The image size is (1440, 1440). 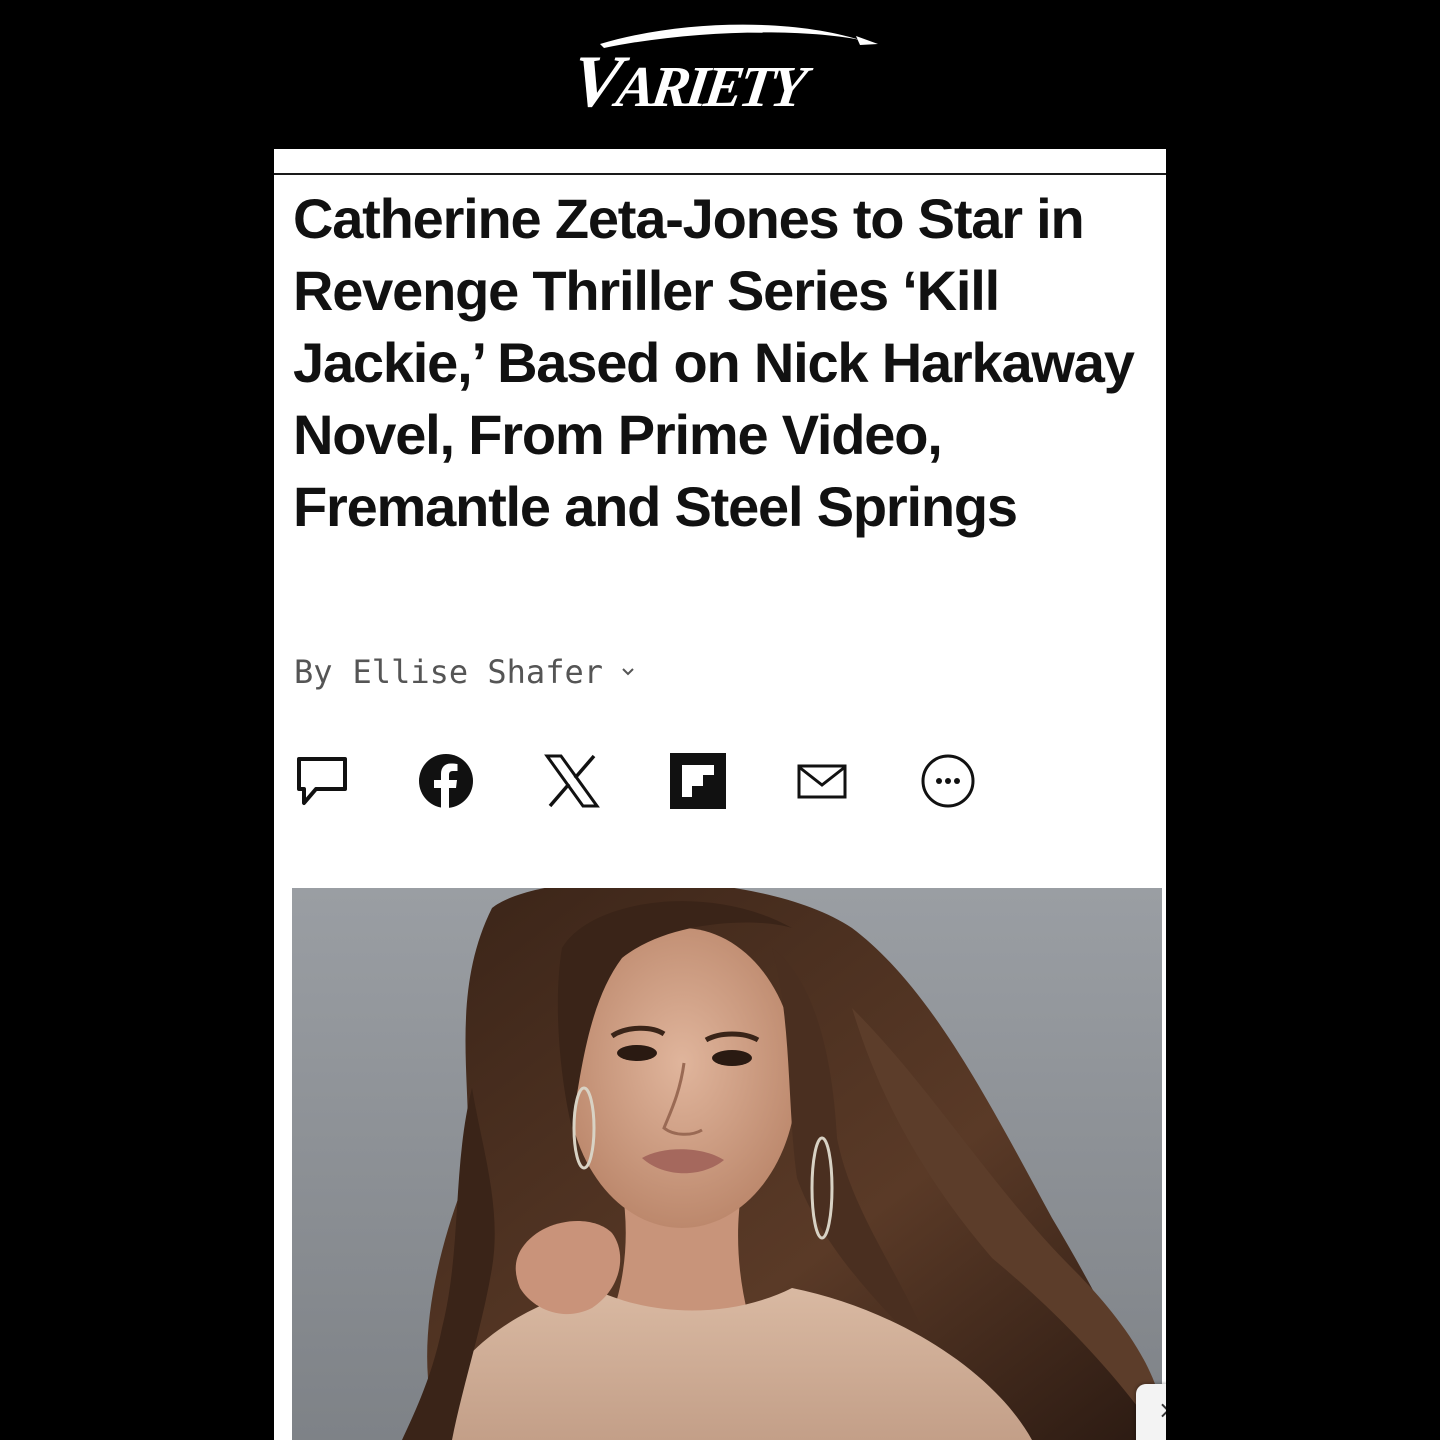 What do you see at coordinates (720, 152) in the screenshot?
I see `card-top-strip` at bounding box center [720, 152].